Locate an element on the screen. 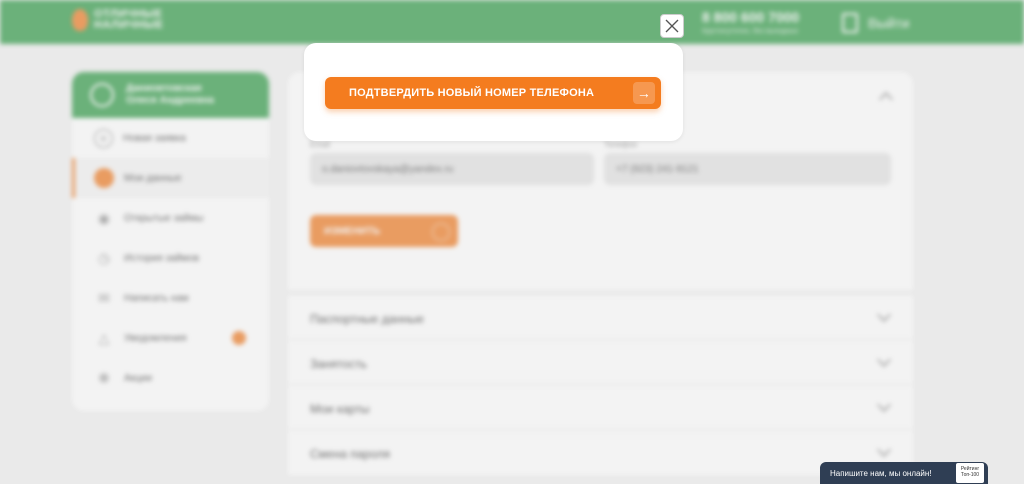 This screenshot has height=484, width=1024. confirm-phone-modal: ПОДТВЕРДИТЬ НОВЫЙ НОМЕР ТЕЛЕФОНА → is located at coordinates (493, 92).